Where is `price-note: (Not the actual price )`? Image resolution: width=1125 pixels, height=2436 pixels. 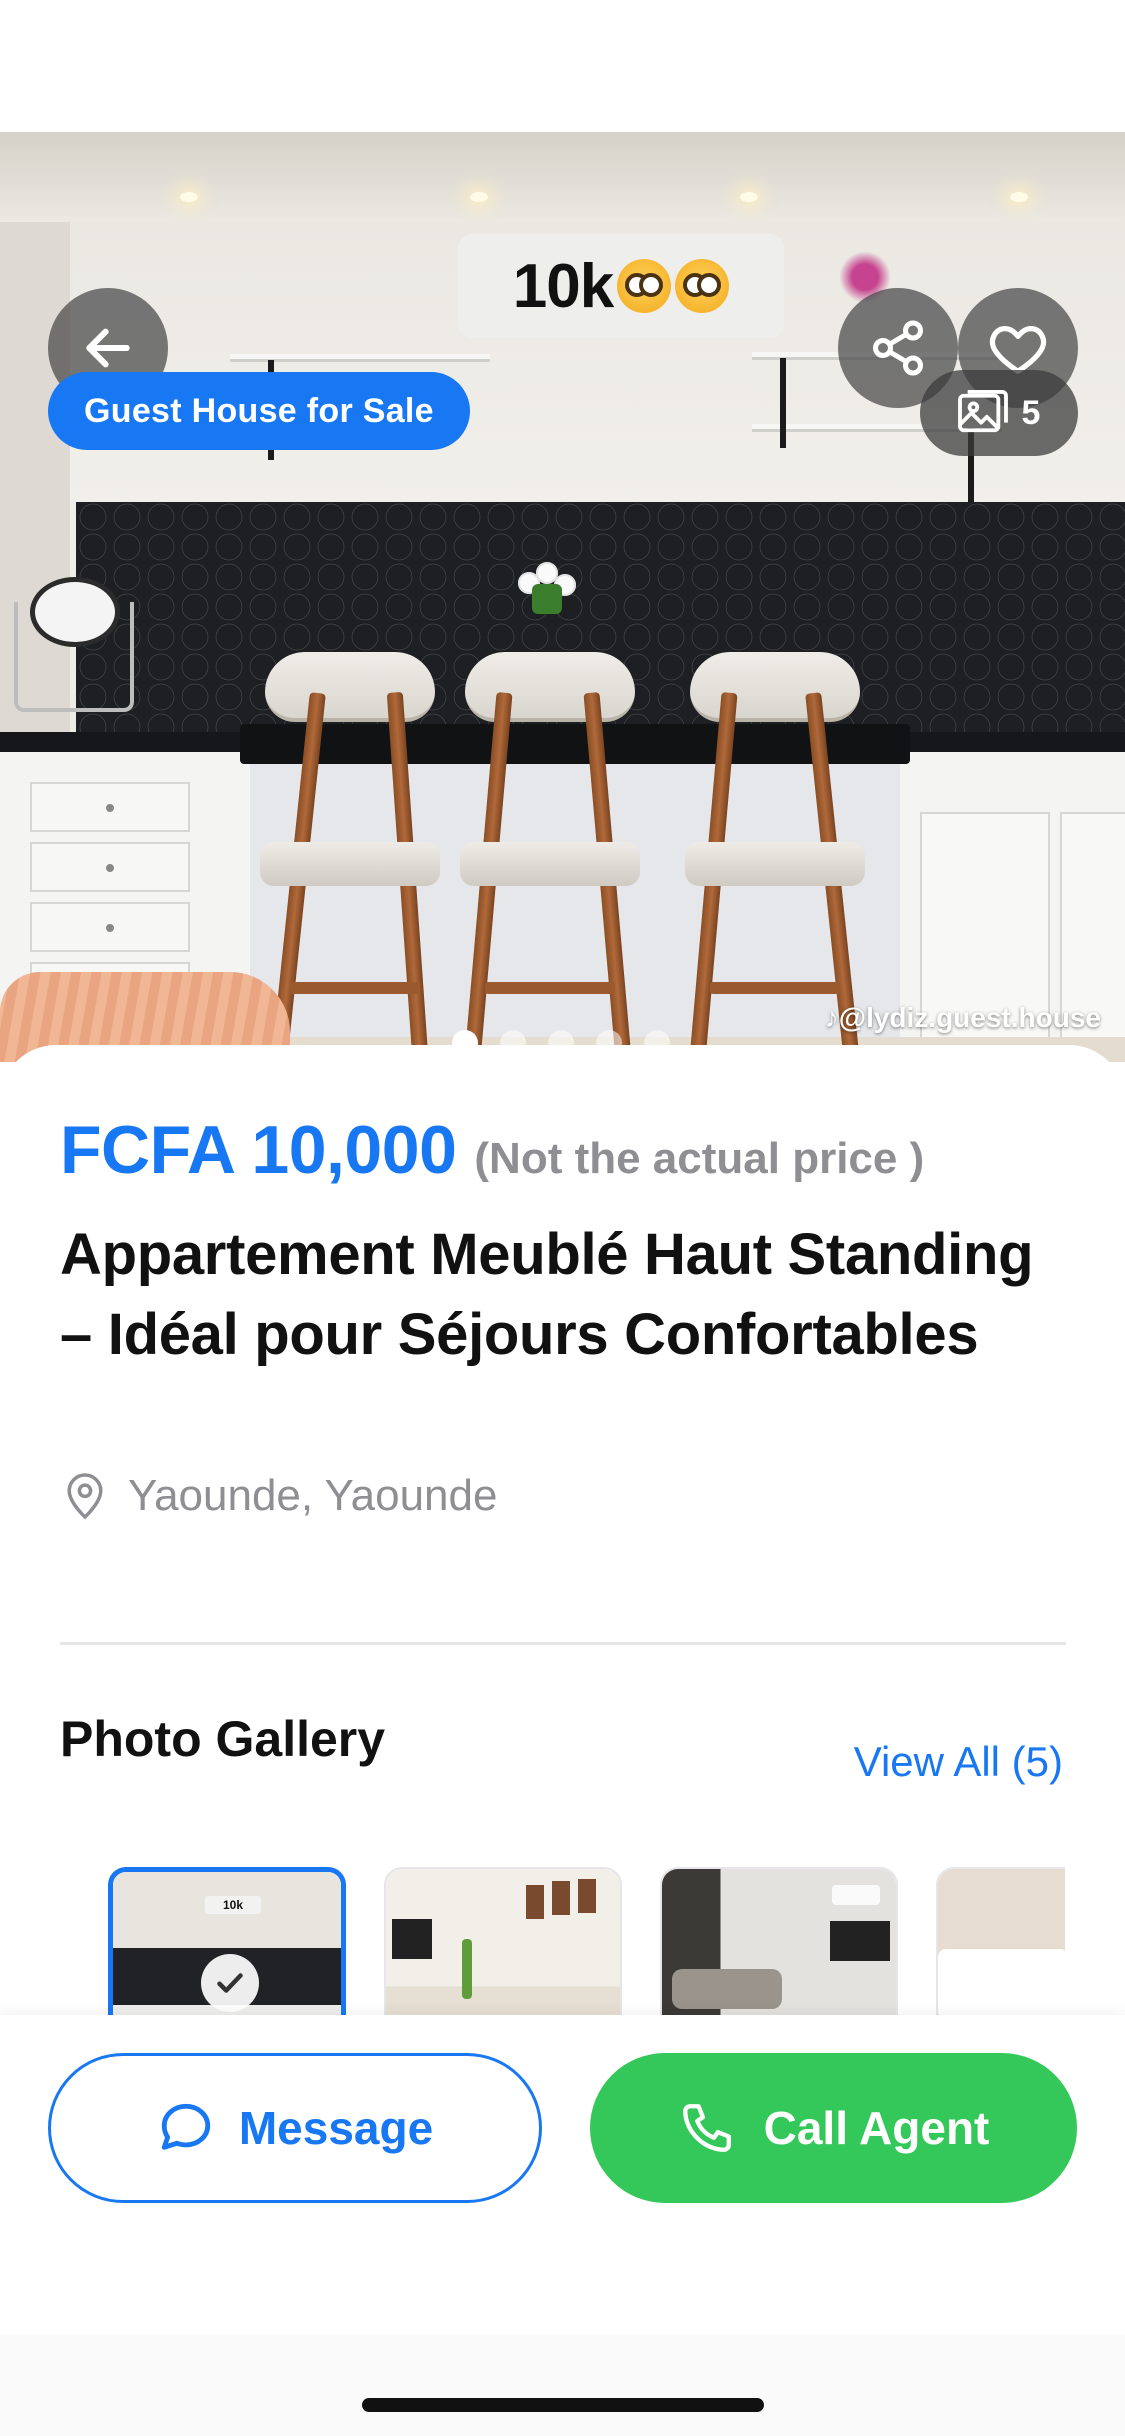 price-note: (Not the actual price ) is located at coordinates (699, 1158).